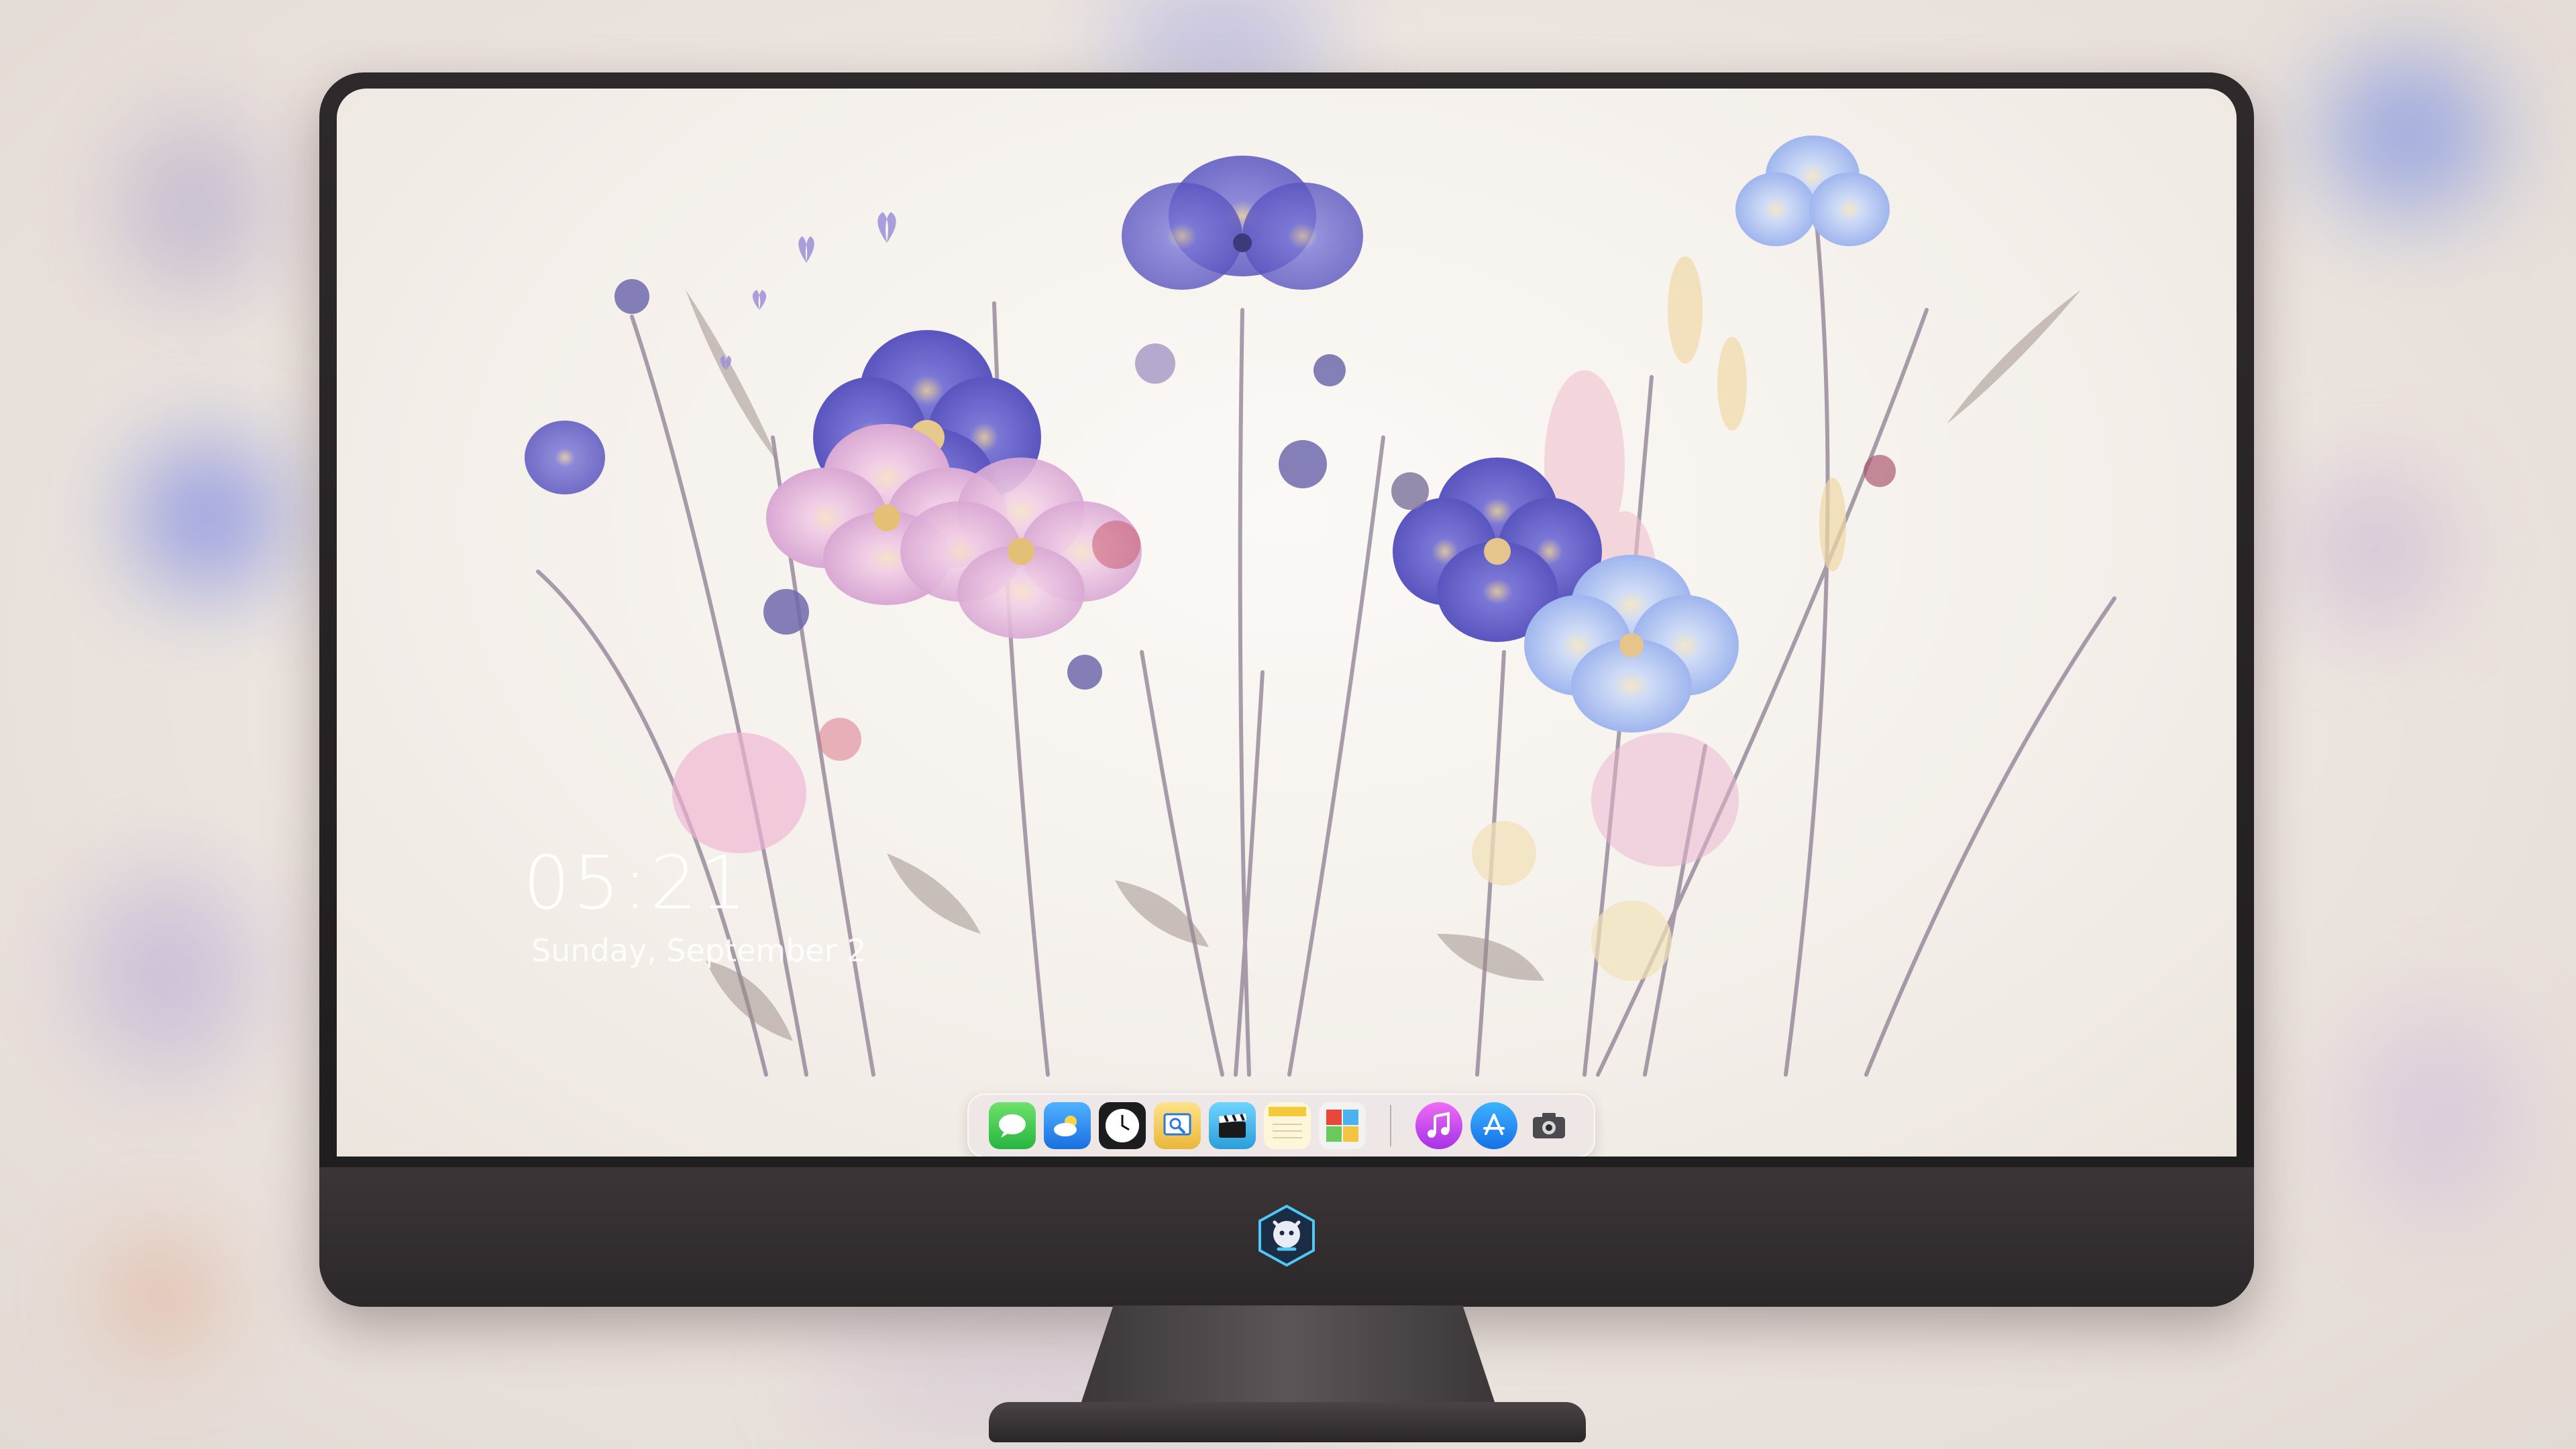 This screenshot has width=2576, height=1449. Describe the element at coordinates (1232, 1125) in the screenshot. I see `clapperboard-icon` at that location.